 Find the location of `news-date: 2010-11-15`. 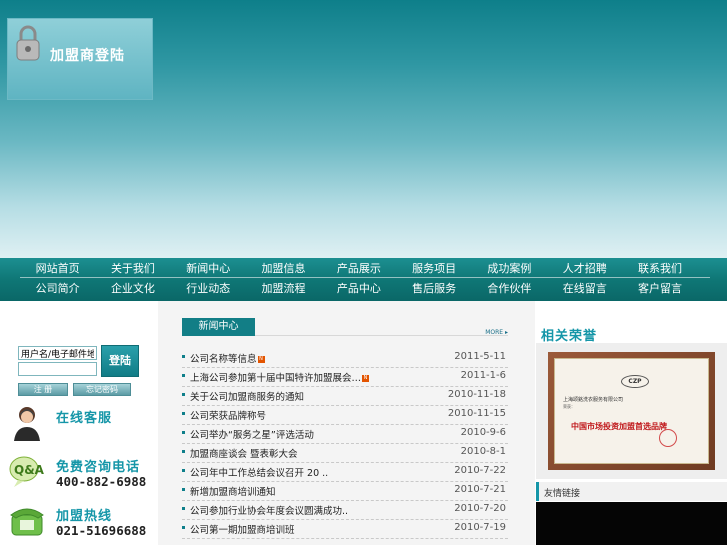

news-date: 2010-11-15 is located at coordinates (476, 413).